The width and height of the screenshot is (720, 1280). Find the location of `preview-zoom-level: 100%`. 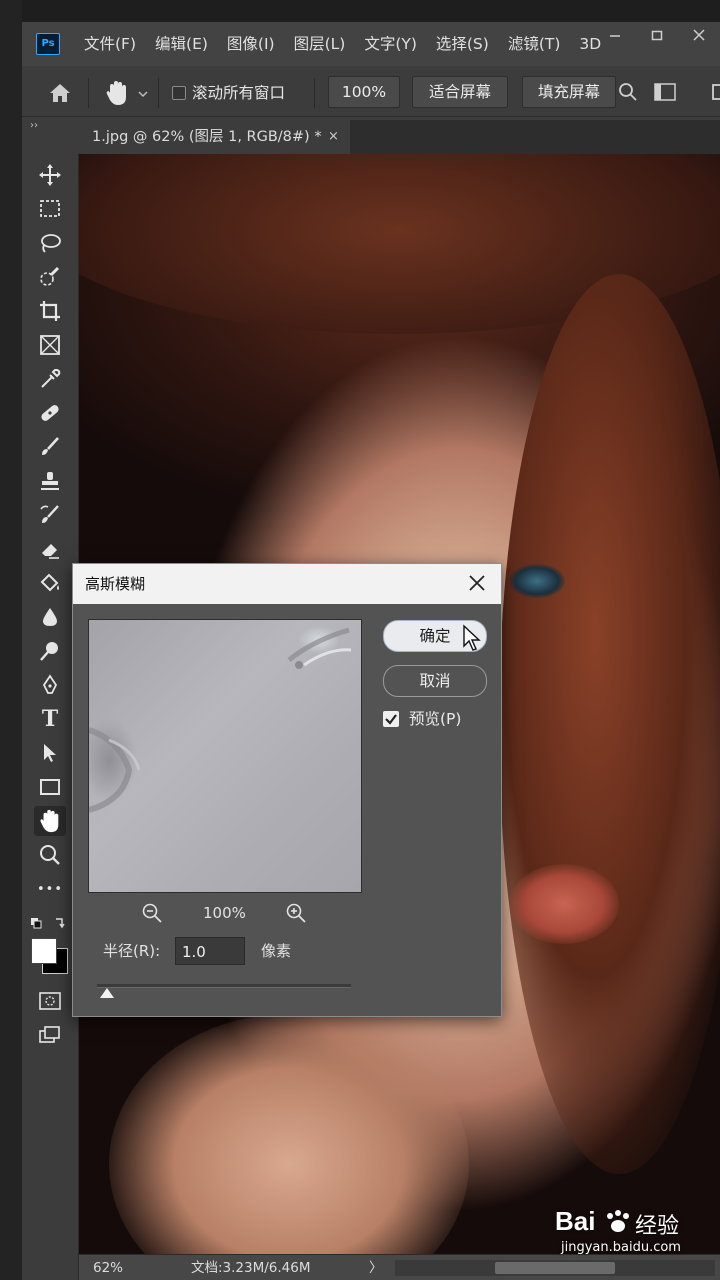

preview-zoom-level: 100% is located at coordinates (224, 913).